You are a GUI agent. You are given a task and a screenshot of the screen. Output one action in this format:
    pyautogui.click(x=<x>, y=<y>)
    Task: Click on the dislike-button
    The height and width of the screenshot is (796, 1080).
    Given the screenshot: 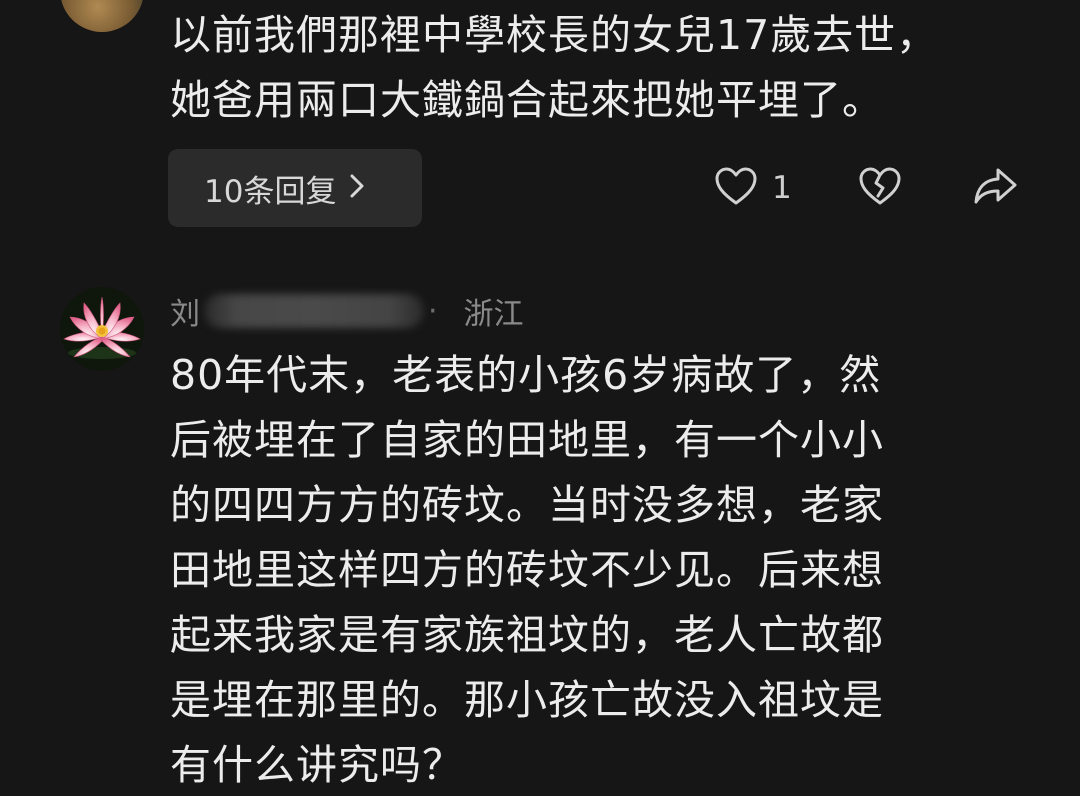 What is the action you would take?
    pyautogui.click(x=880, y=188)
    